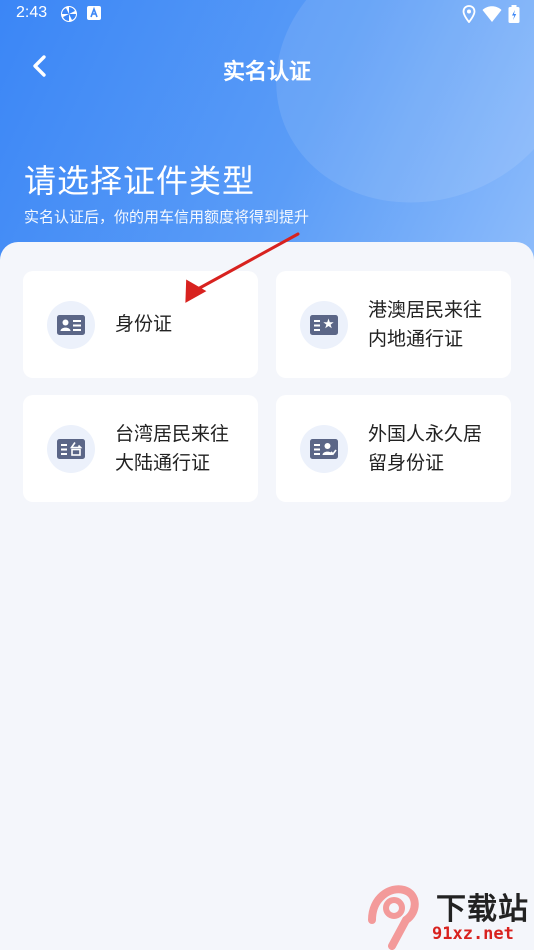 The height and width of the screenshot is (950, 534). I want to click on id-type-card-hk-macau: 港澳居民来往 内地通行证, so click(393, 324).